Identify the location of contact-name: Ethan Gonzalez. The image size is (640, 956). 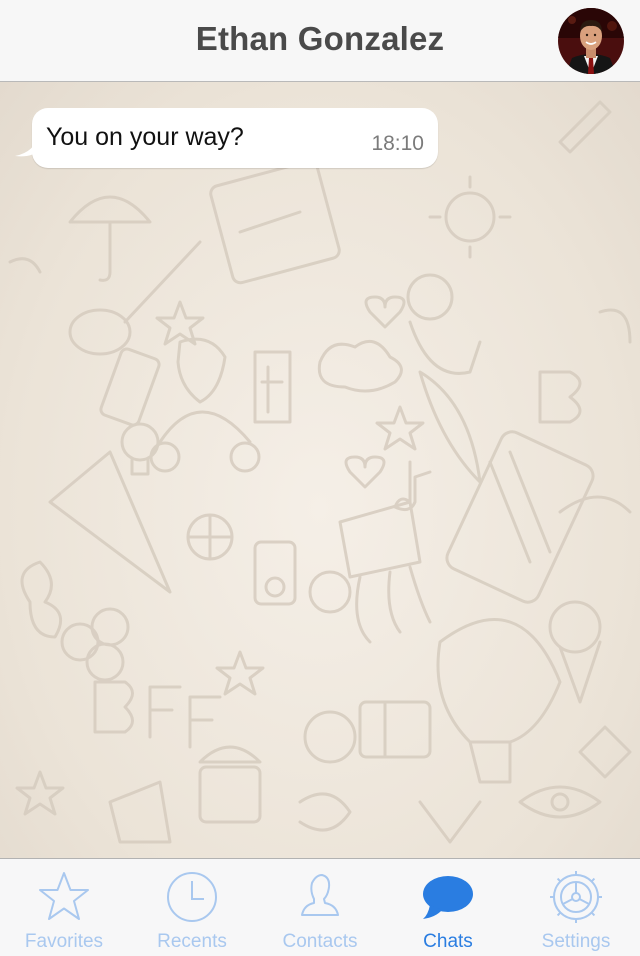
(320, 39).